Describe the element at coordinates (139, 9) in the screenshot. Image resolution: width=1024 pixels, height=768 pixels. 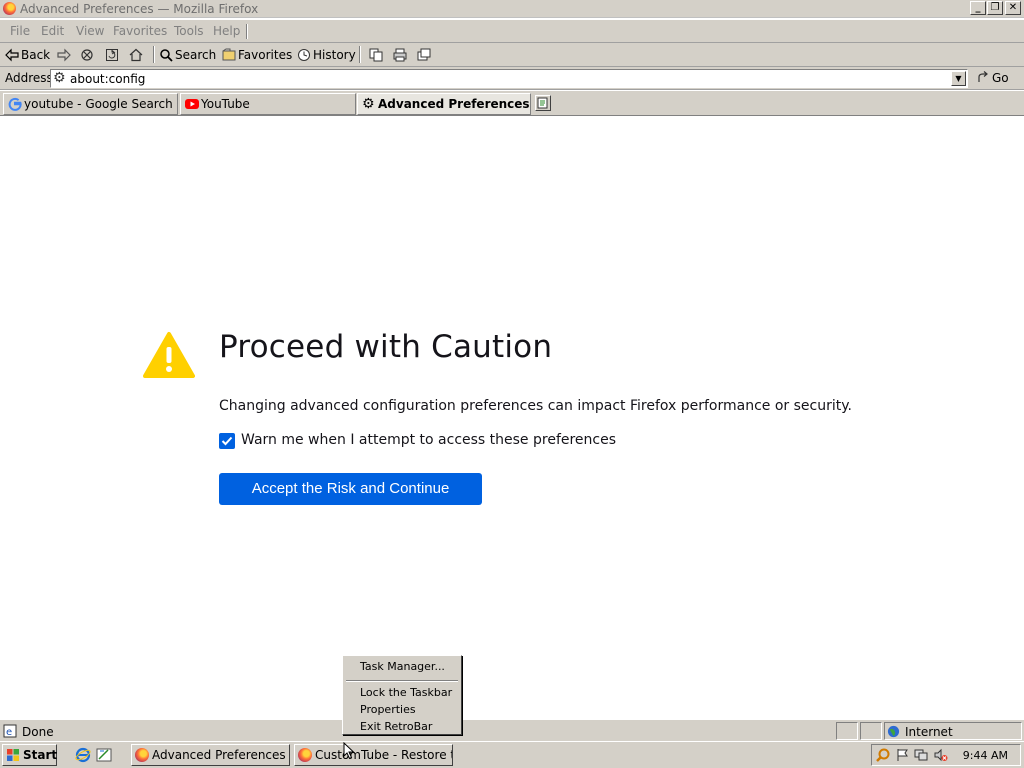
I see `window-title: Advanced Preferences — Mozilla Firefox` at that location.